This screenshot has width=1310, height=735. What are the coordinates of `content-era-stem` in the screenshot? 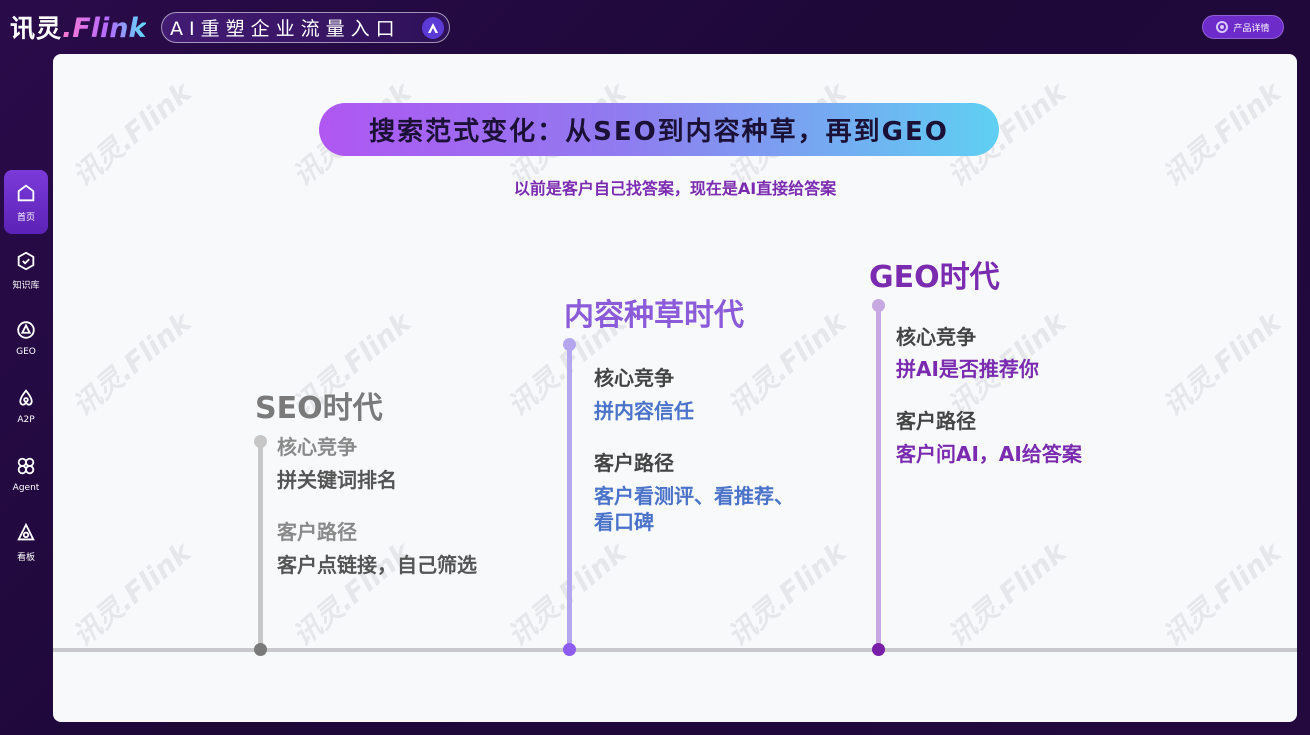 It's located at (569, 497).